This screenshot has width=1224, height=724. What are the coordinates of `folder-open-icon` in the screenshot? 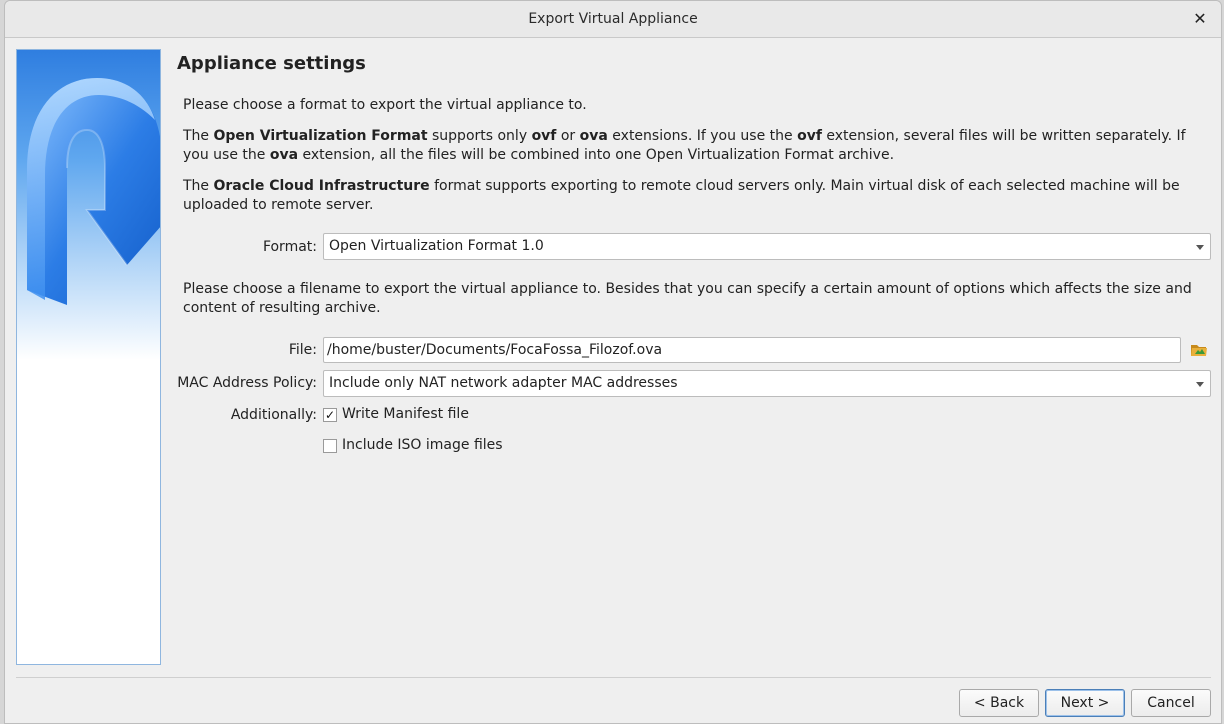 It's located at (1199, 350).